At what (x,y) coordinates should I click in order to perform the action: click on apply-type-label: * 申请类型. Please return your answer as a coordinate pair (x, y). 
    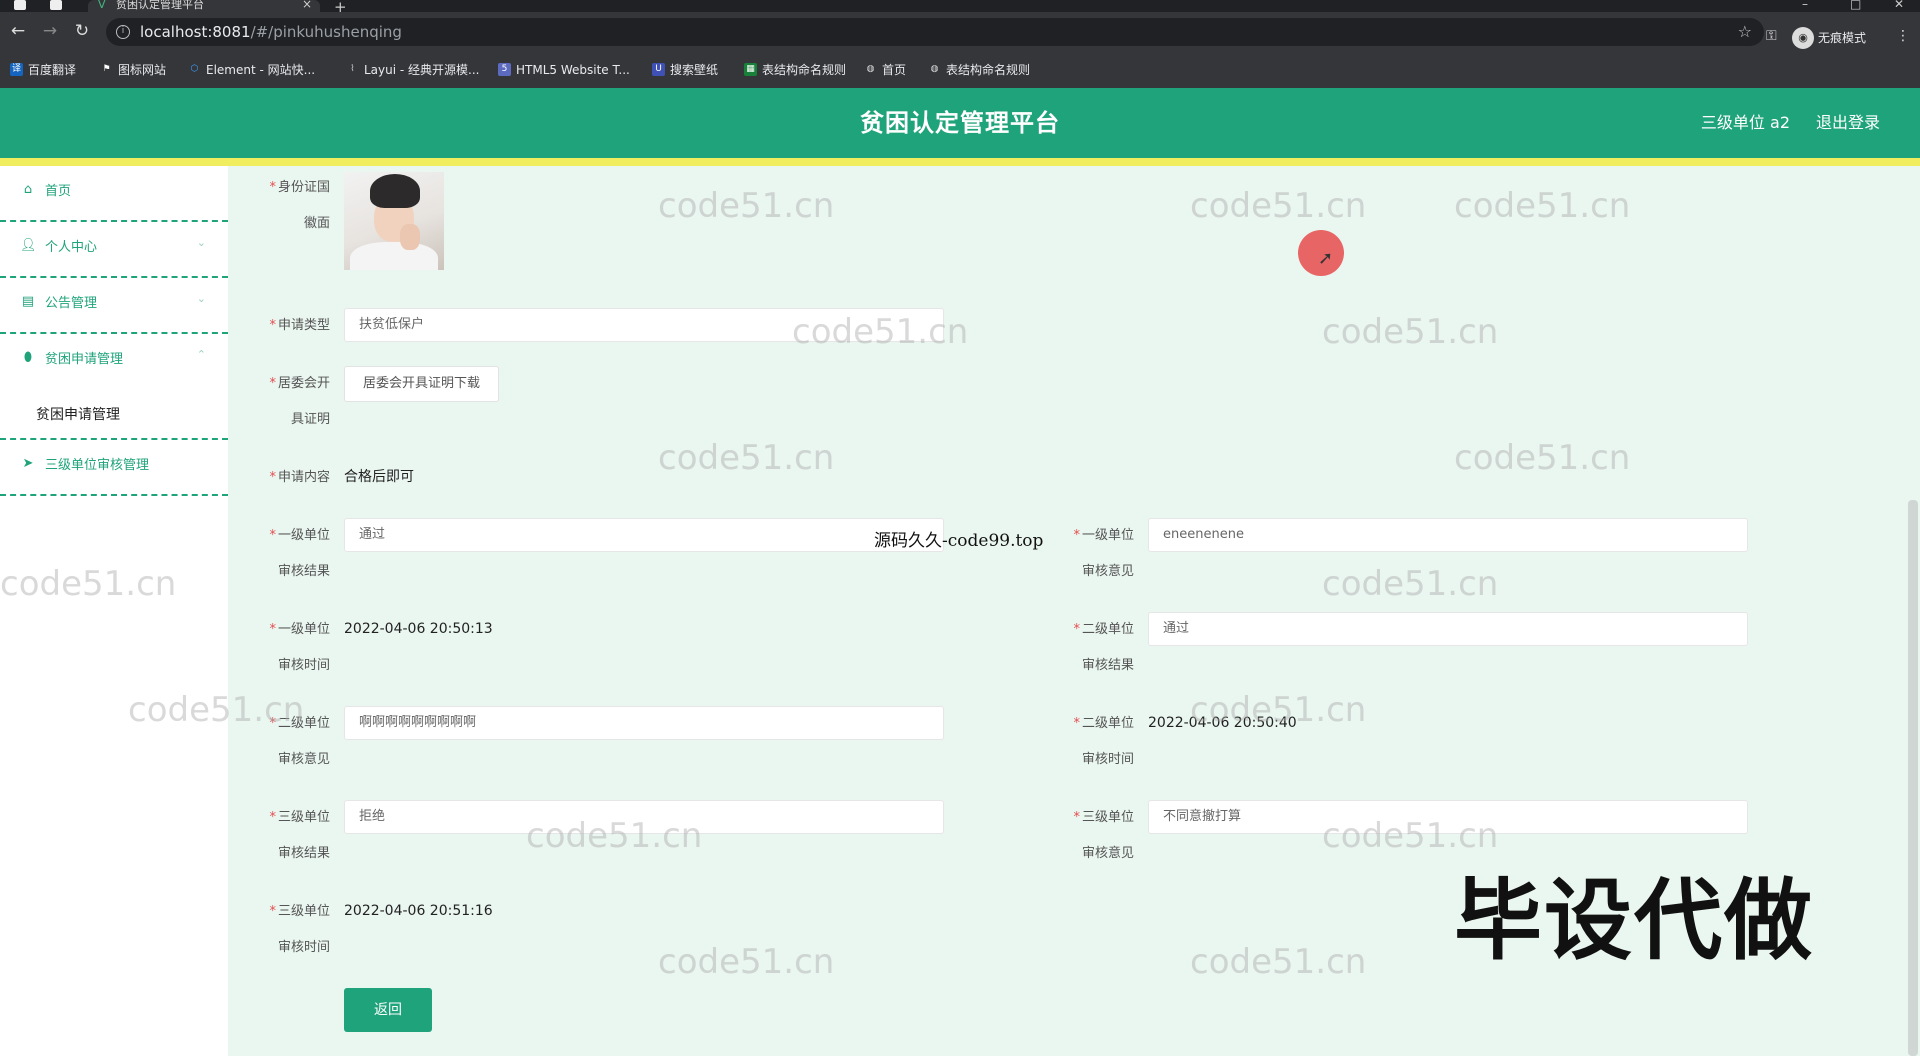
    Looking at the image, I should click on (299, 325).